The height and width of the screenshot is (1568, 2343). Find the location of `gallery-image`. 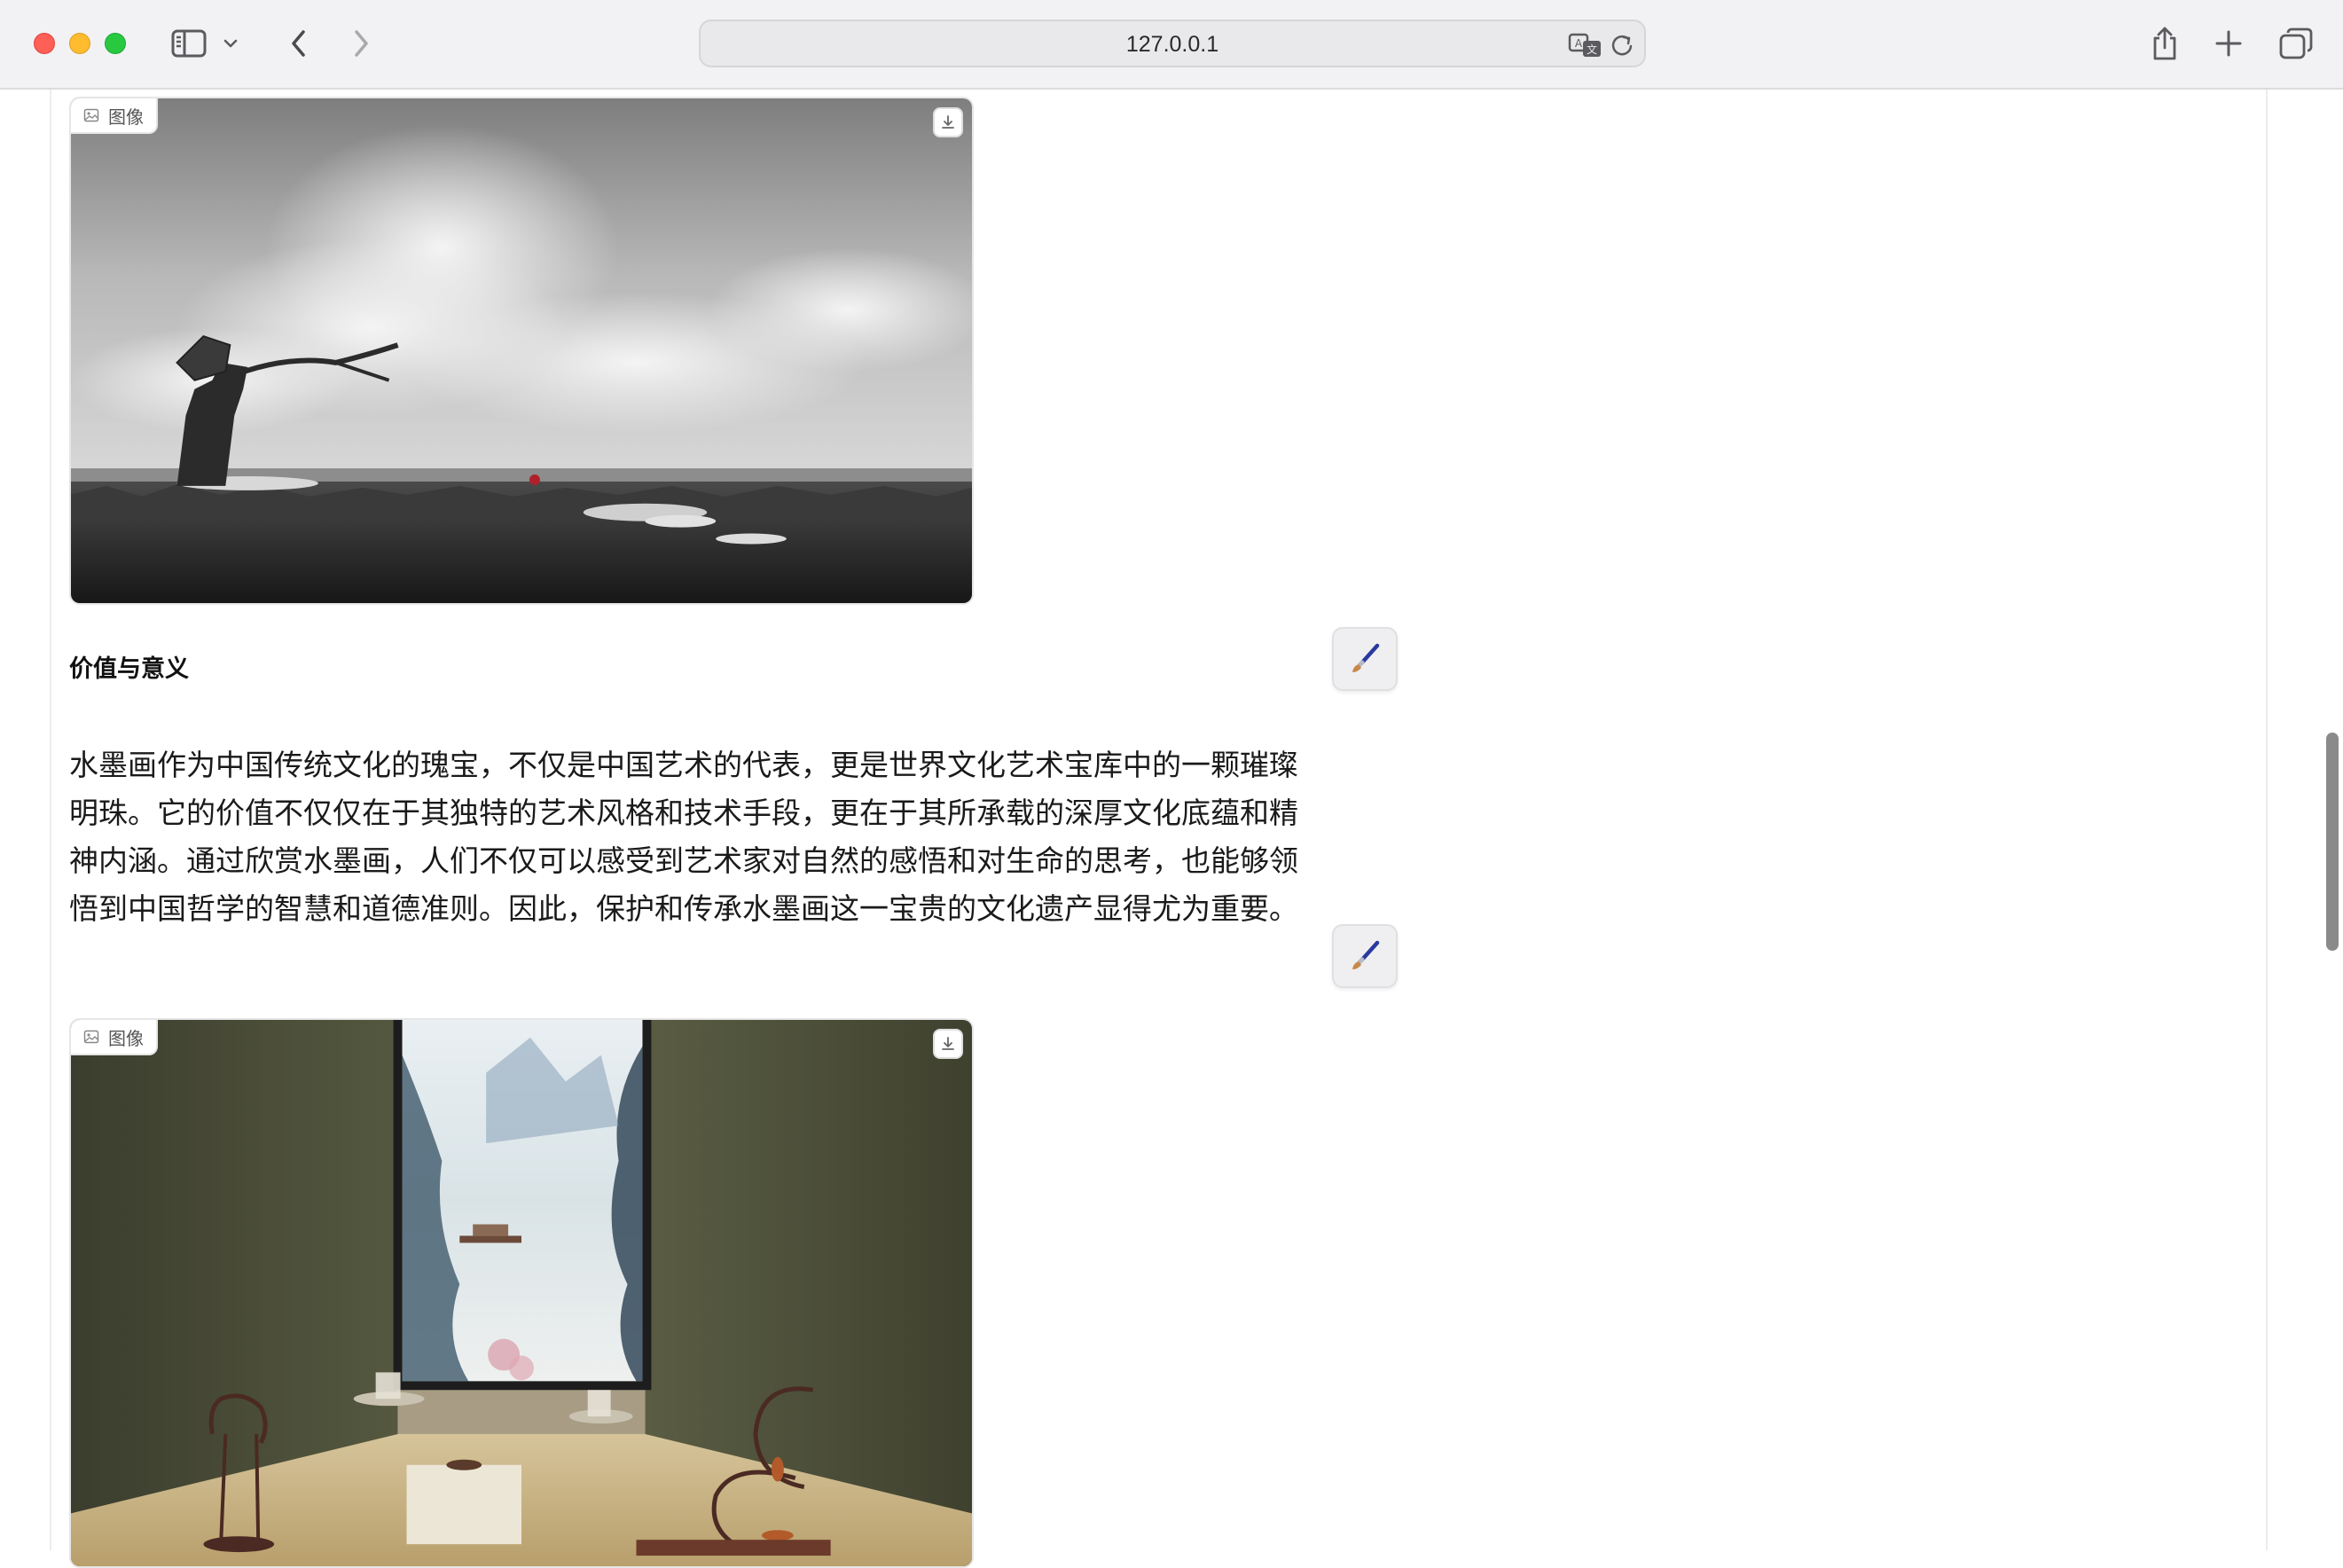

gallery-image is located at coordinates (521, 1293).